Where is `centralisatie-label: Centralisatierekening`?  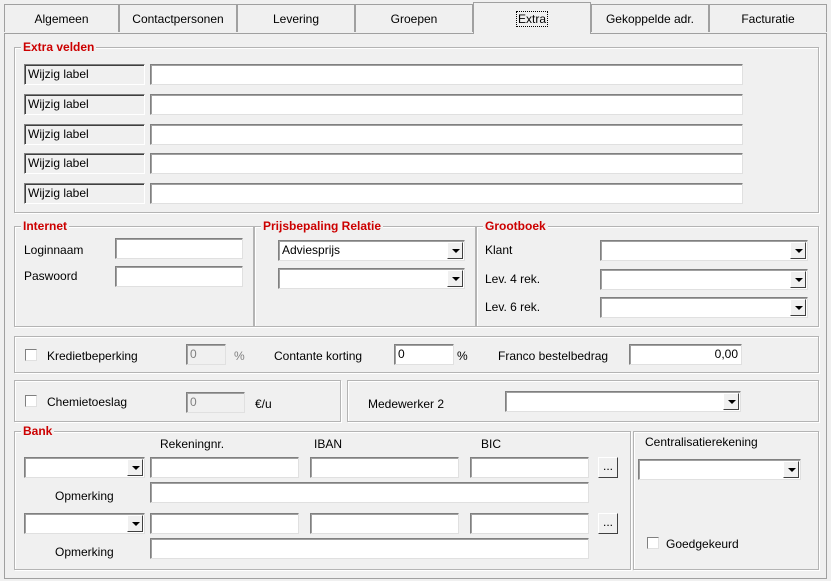 centralisatie-label: Centralisatierekening is located at coordinates (701, 442).